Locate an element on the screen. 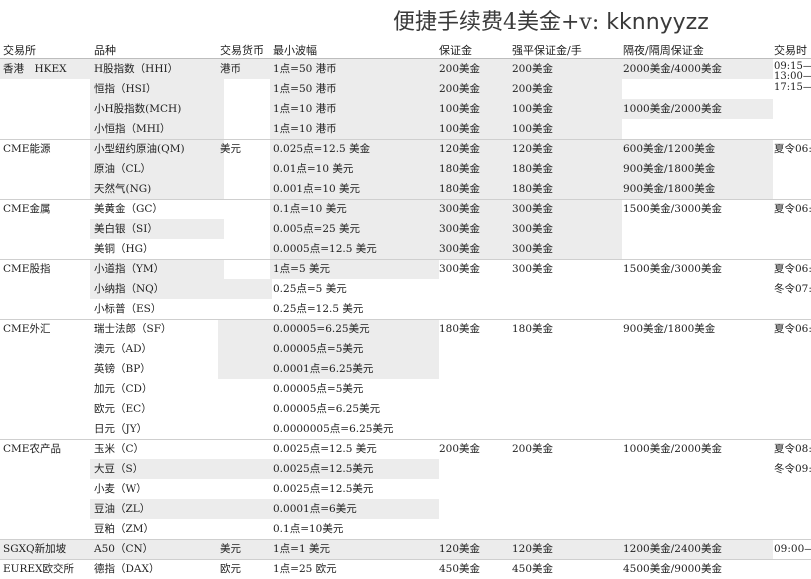 The image size is (811, 579). table-row: 小恒指（MHI） 1点=10 港币 100美金 100美金 is located at coordinates (405, 129).